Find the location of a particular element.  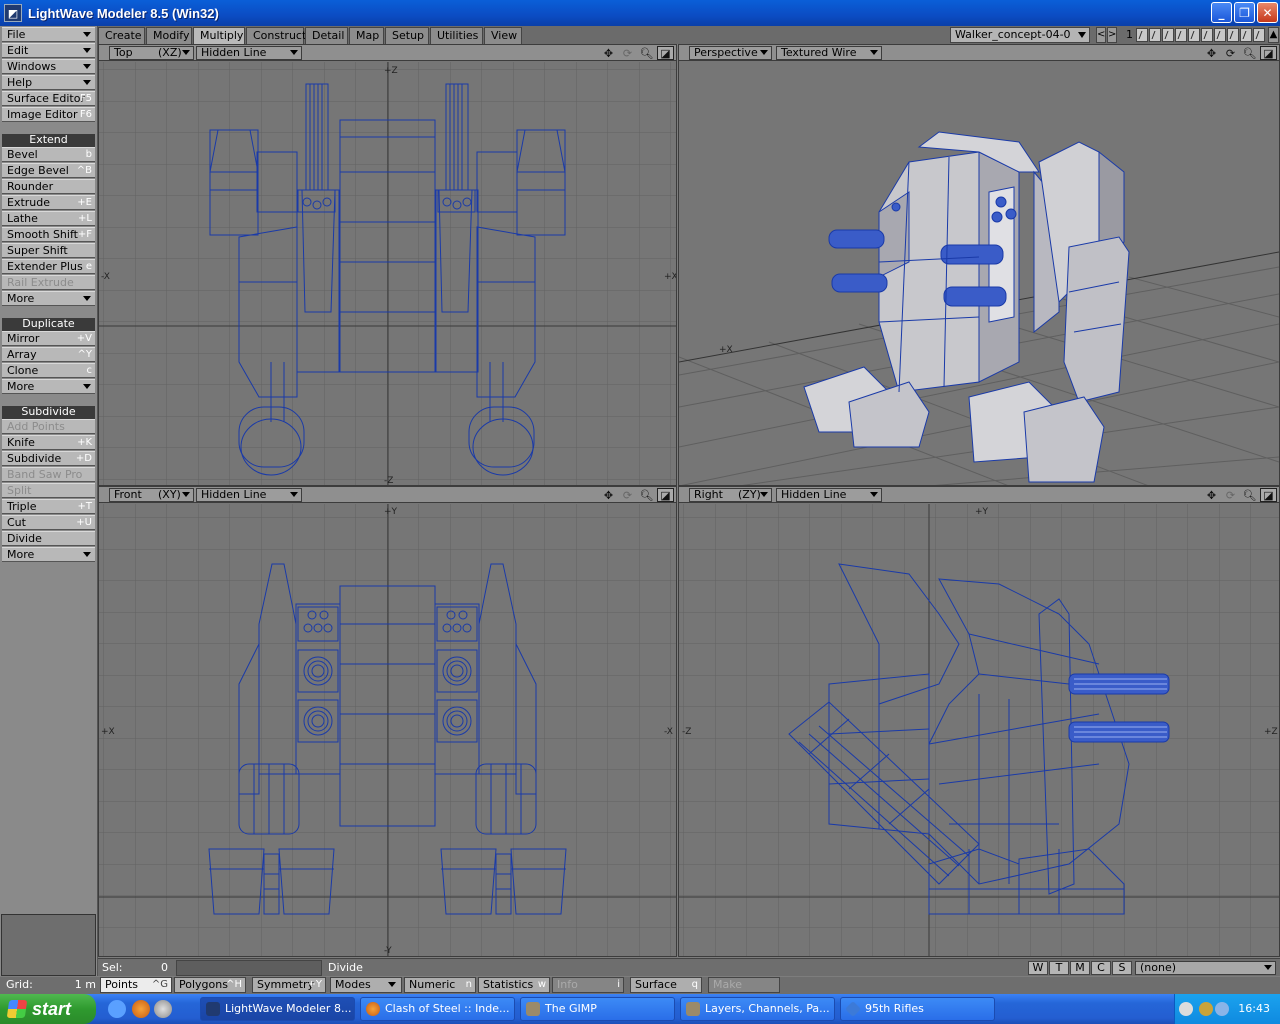

tab-modify: Modify is located at coordinates (169, 35).